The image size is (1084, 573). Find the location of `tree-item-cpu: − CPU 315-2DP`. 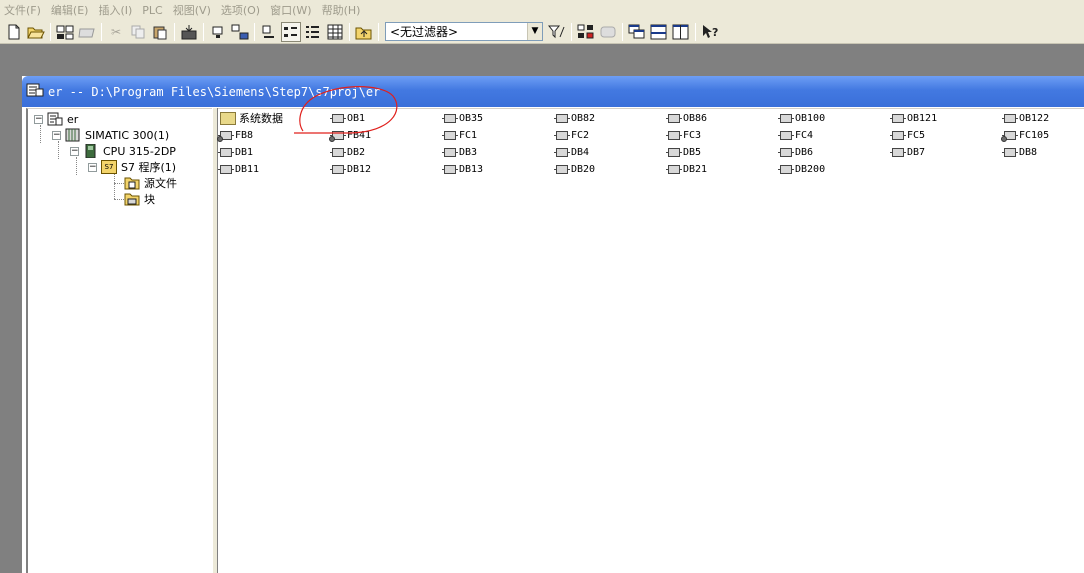

tree-item-cpu: − CPU 315-2DP is located at coordinates (123, 151).